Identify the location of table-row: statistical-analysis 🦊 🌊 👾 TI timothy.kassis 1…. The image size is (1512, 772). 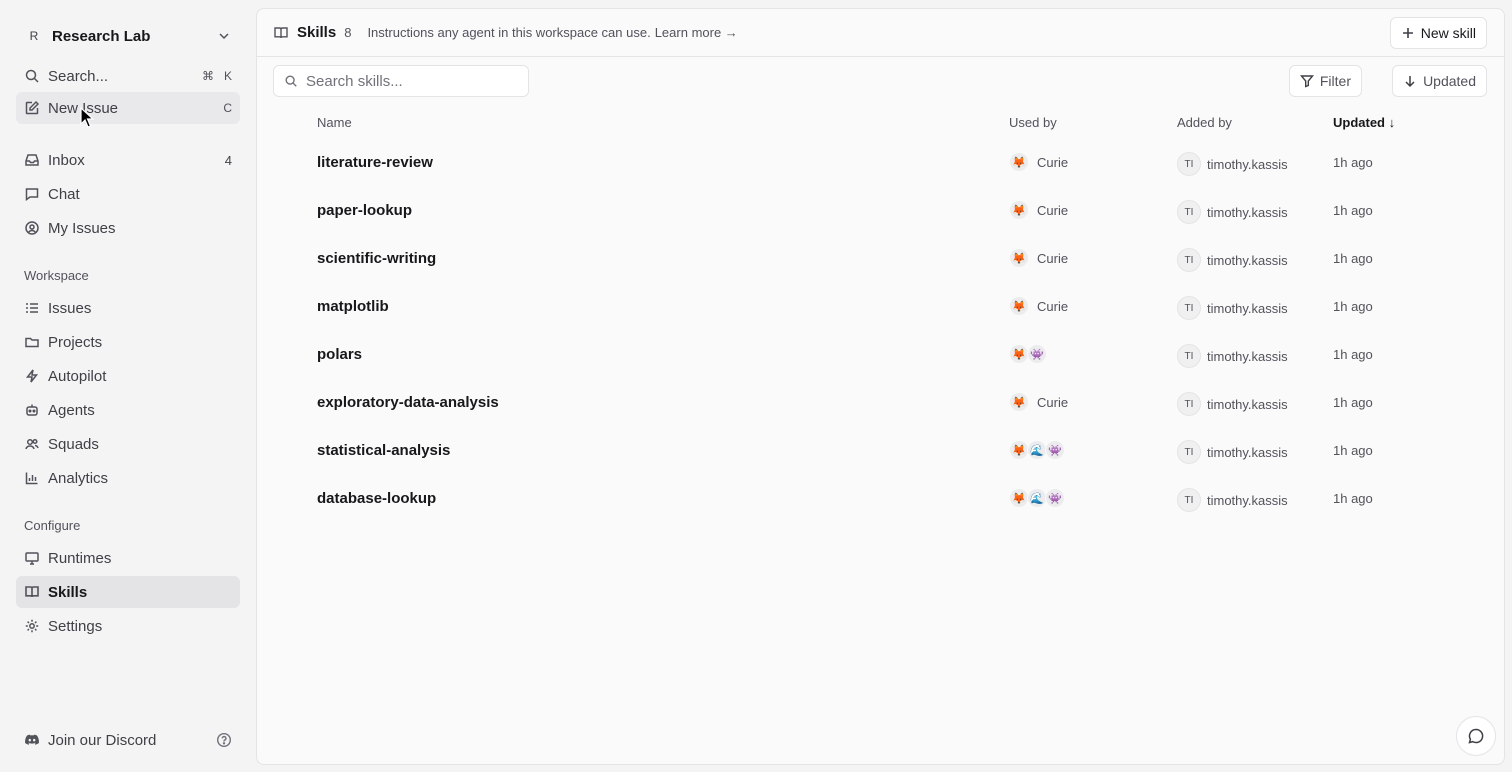
(880, 452).